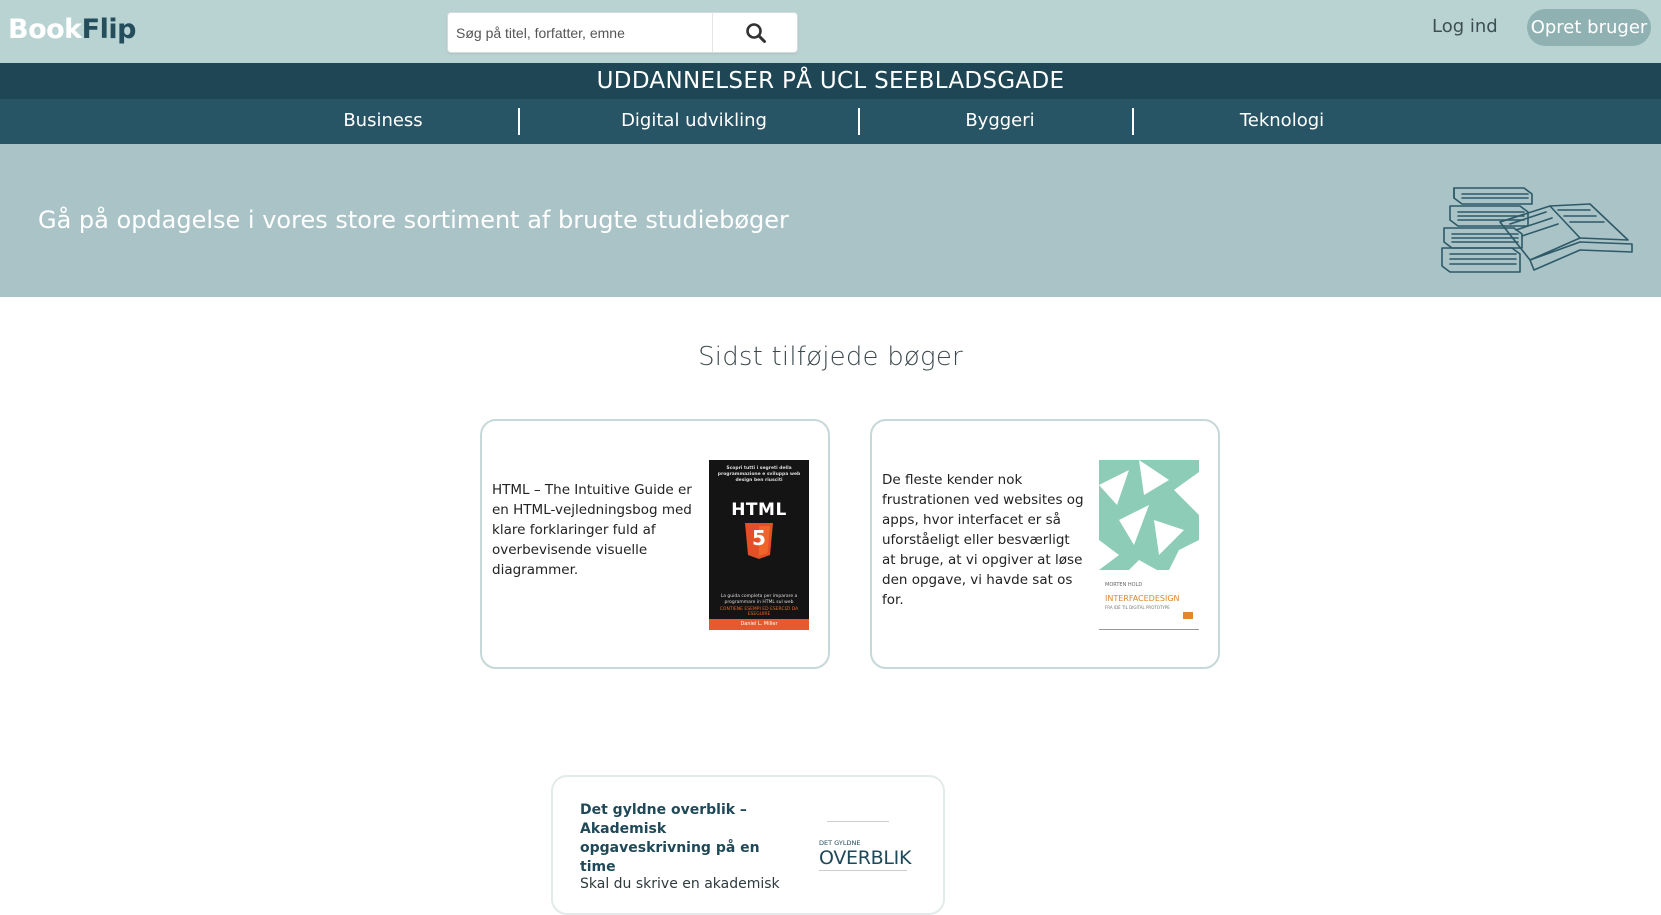  Describe the element at coordinates (680, 884) in the screenshot. I see `book-description: Skal du skrive en akademisk` at that location.